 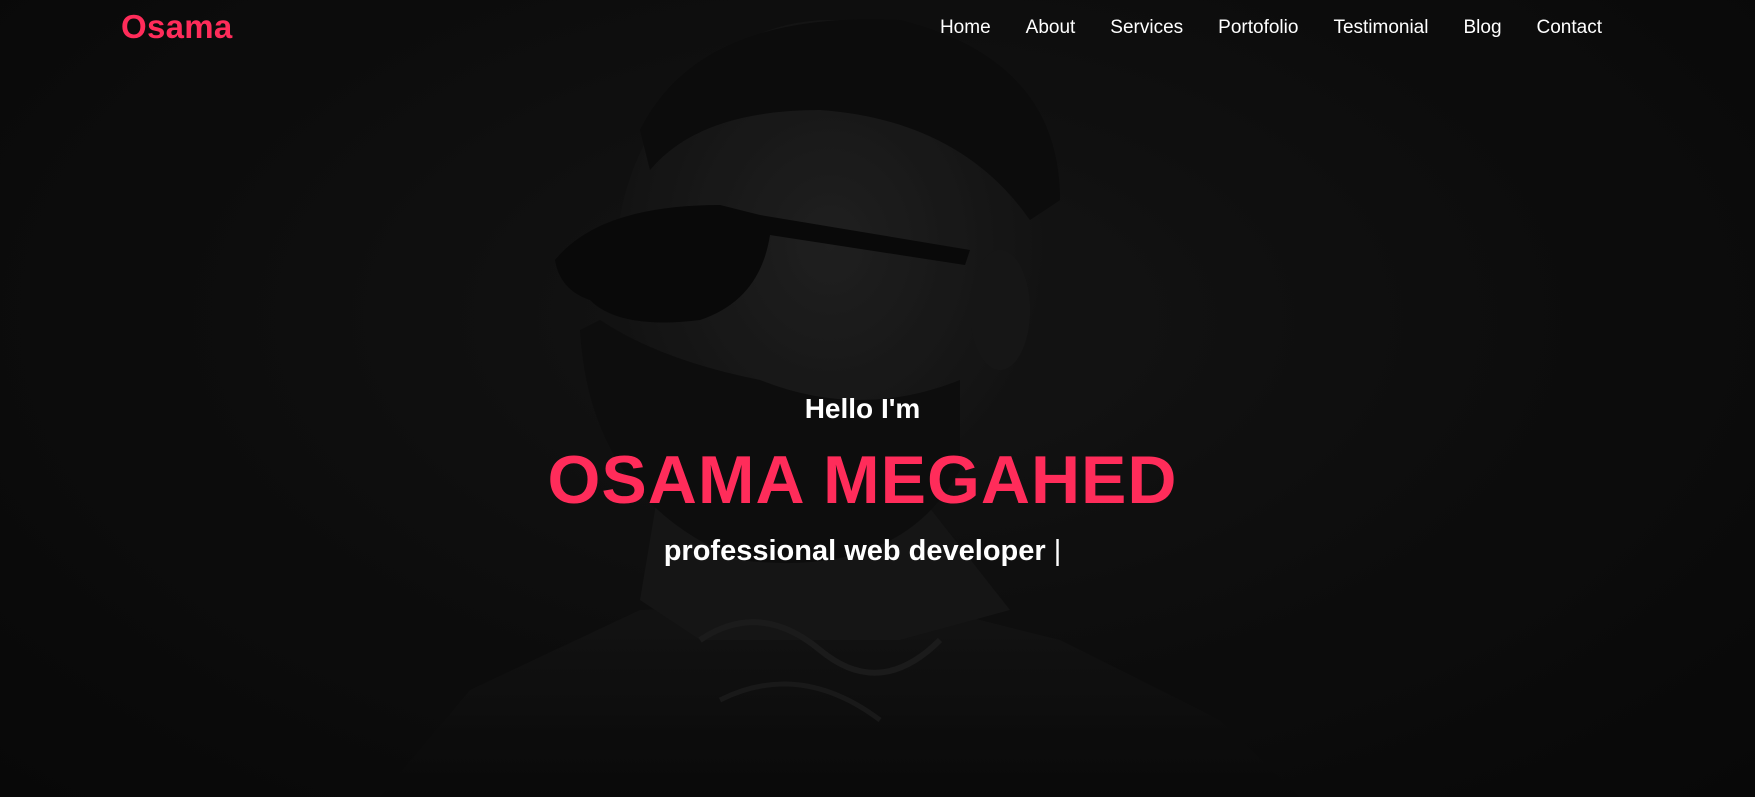 I want to click on nav-link-contact: Contact, so click(x=1569, y=27).